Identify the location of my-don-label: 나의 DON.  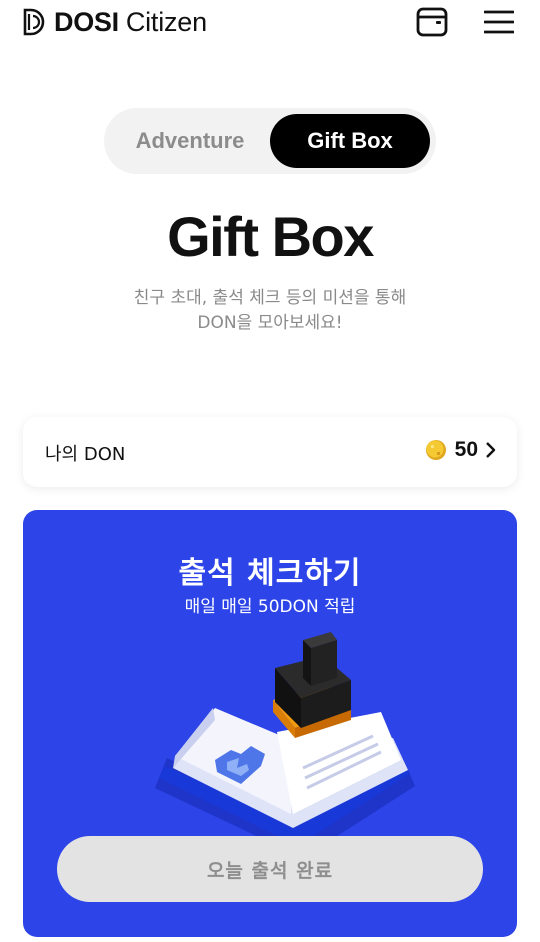
(85, 454).